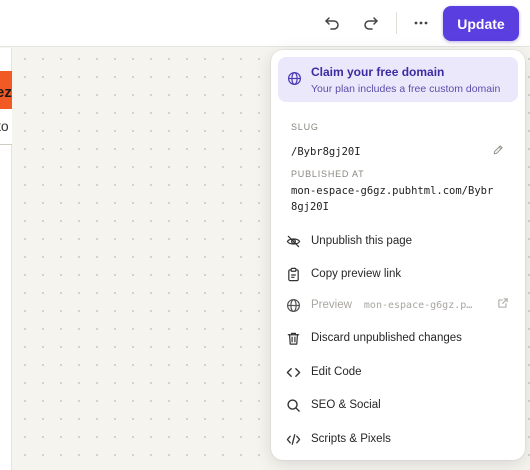 This screenshot has height=470, width=530. What do you see at coordinates (398, 405) in the screenshot?
I see `menu-item-seo-social: SEO & Social` at bounding box center [398, 405].